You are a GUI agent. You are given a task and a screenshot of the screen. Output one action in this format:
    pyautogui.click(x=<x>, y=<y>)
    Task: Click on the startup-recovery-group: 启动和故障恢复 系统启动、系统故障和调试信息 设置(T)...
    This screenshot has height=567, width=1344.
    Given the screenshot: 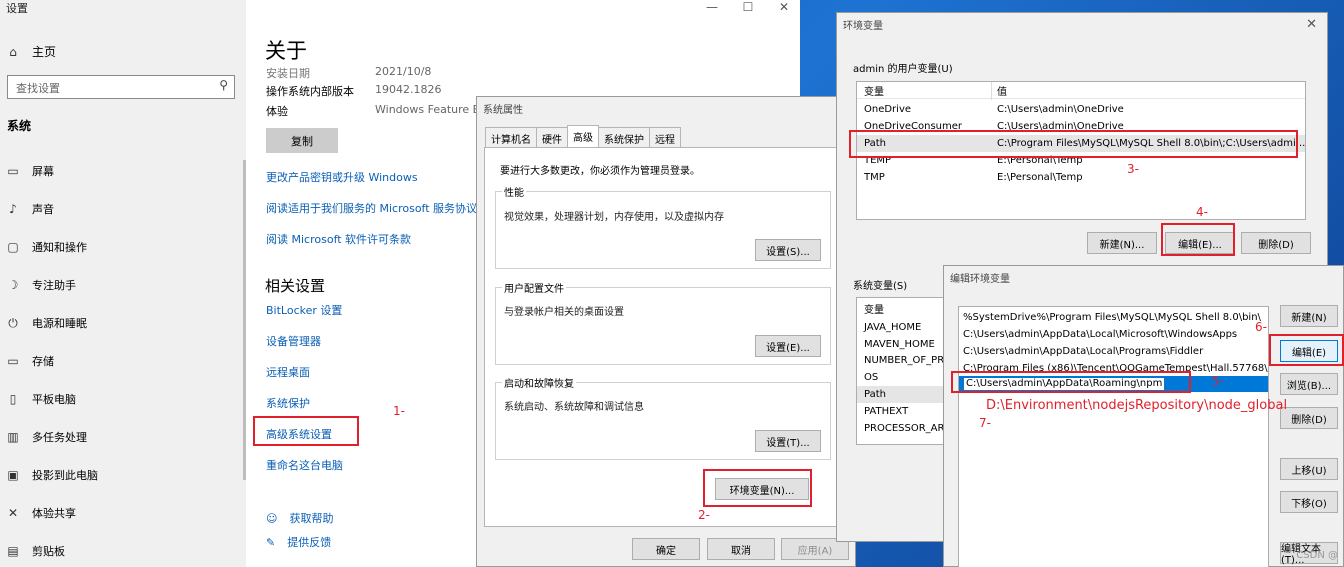 What is the action you would take?
    pyautogui.click(x=663, y=417)
    